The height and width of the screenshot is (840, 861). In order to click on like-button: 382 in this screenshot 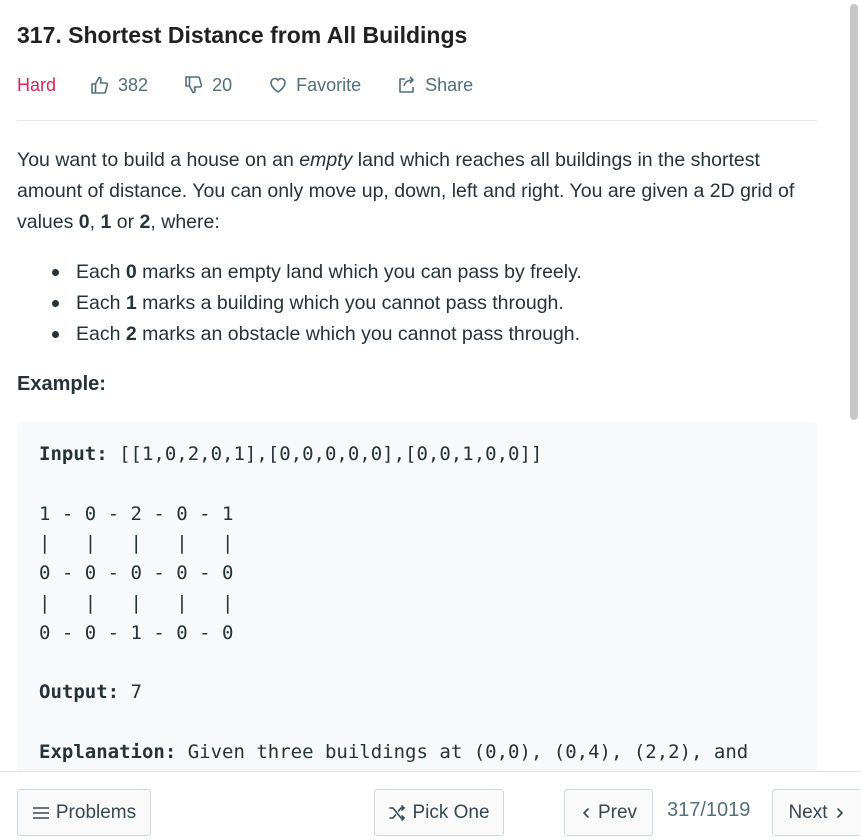, I will do `click(119, 85)`.